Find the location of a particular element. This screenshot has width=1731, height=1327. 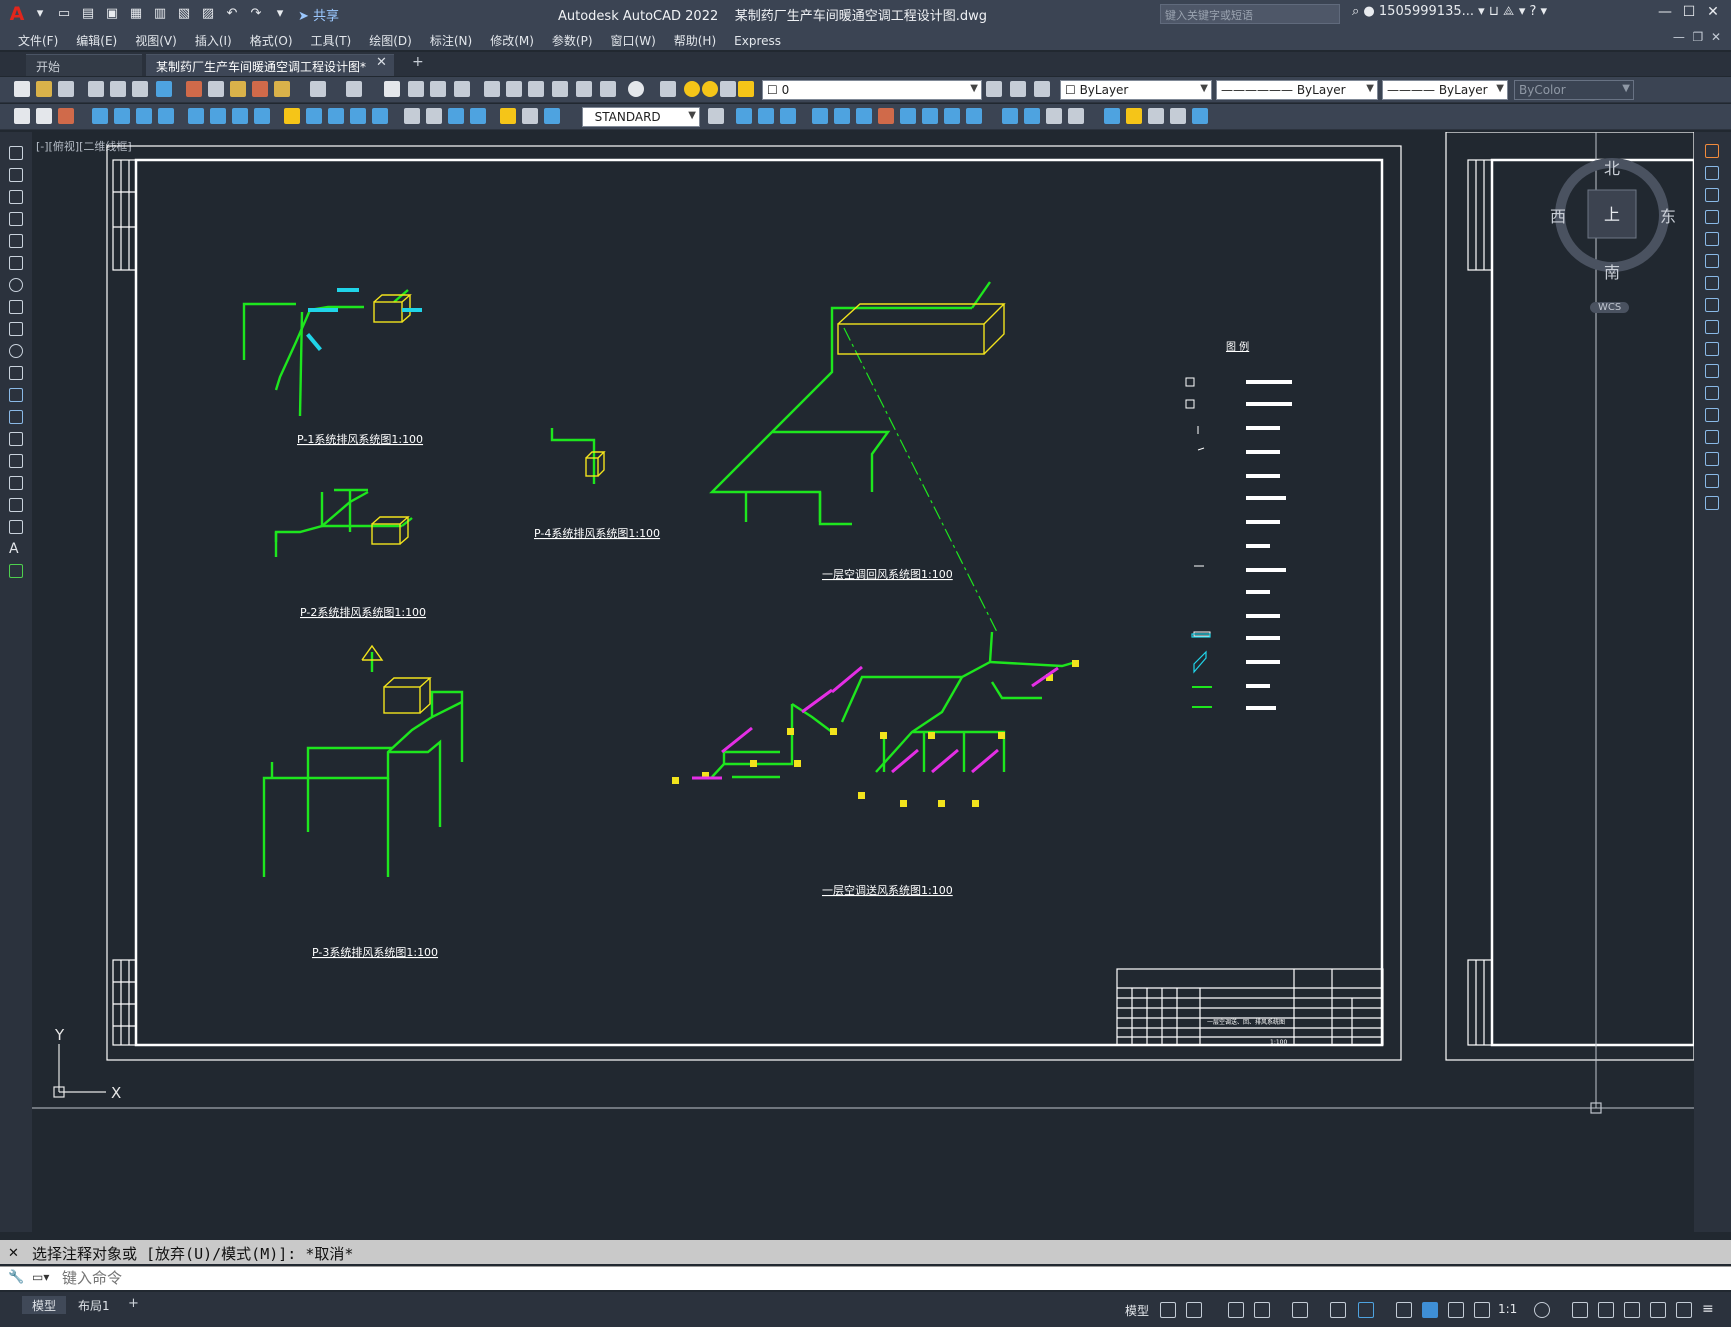

layer-dropdown: ☐ 0 ▼ is located at coordinates (872, 90).